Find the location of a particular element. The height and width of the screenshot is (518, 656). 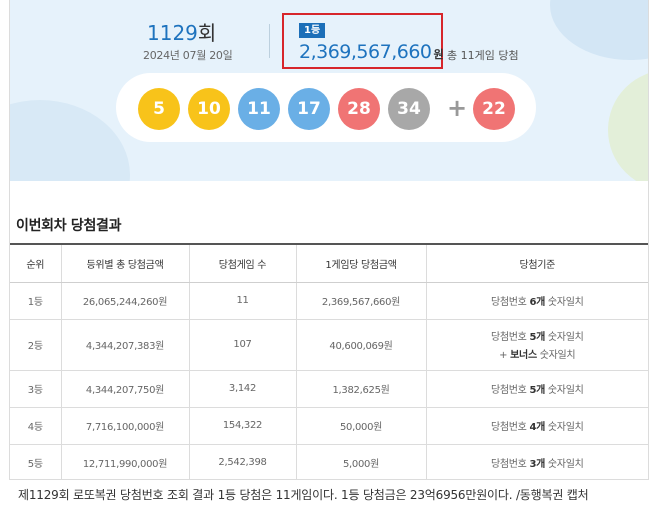

criteria-cell: 당첨번호 3개 숫자일치 is located at coordinates (537, 461).